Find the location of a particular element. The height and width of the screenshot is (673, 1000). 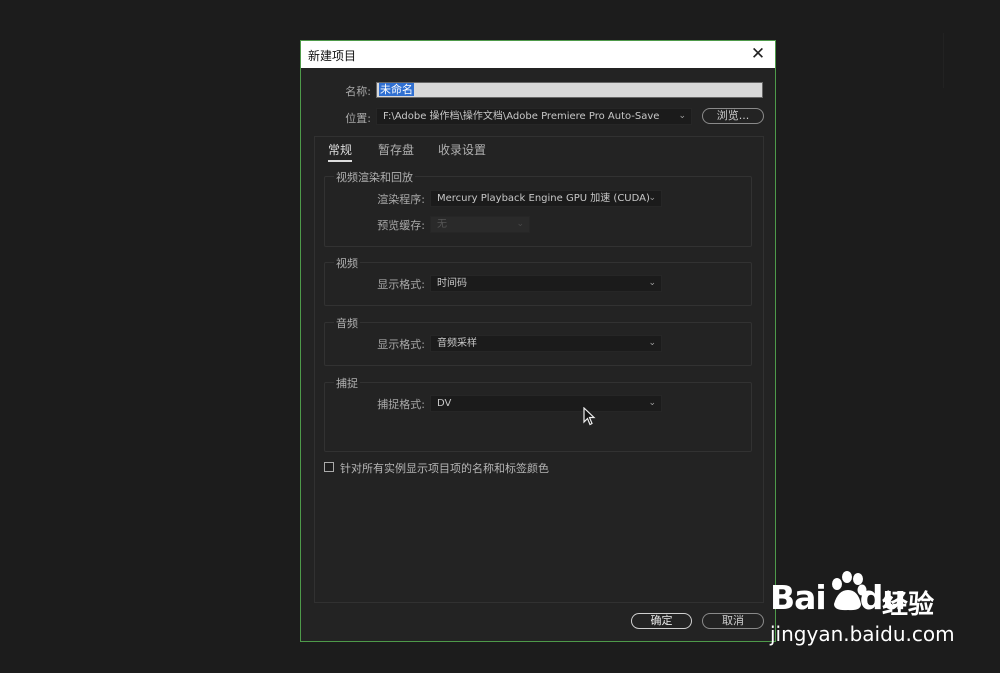

audio-display-format-label: 显示格式: is located at coordinates (401, 344).